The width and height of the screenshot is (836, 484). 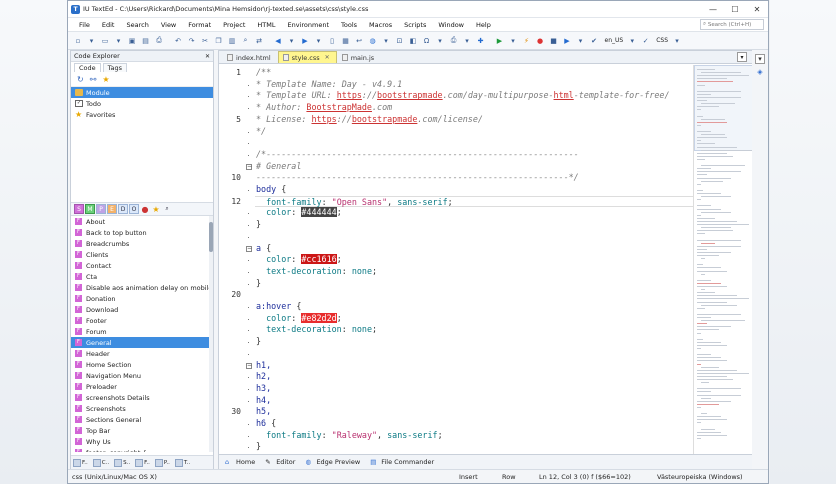 I want to click on menu-window: Window, so click(x=451, y=25).